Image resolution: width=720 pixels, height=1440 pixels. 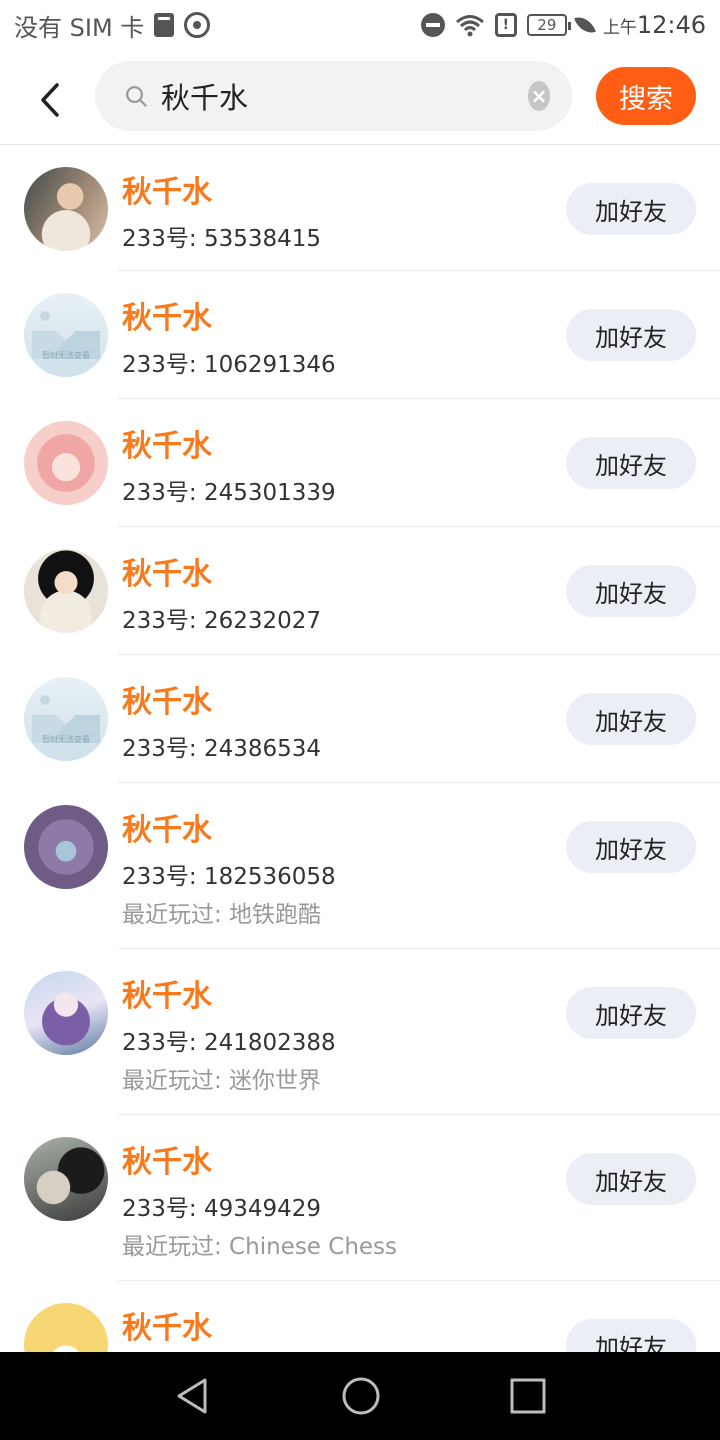 I want to click on list-item: 秋千水 加好友, so click(x=360, y=1316).